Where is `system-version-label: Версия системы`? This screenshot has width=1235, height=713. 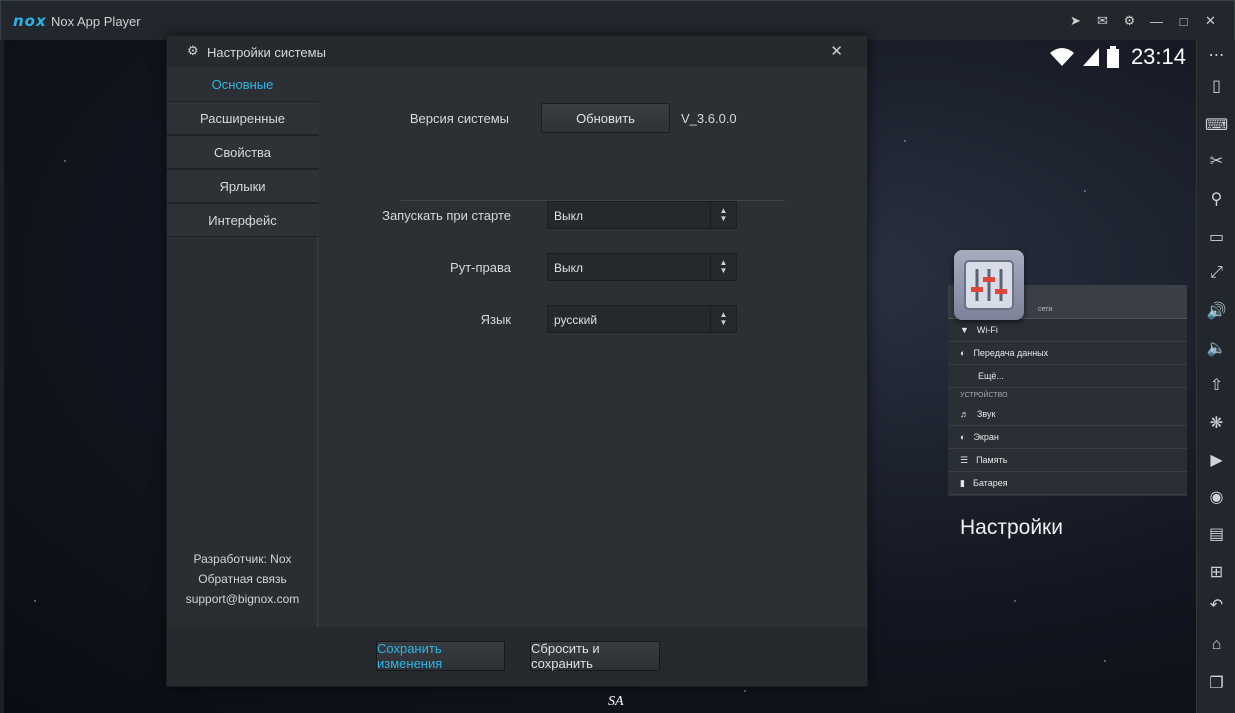
system-version-label: Версия системы is located at coordinates (459, 118).